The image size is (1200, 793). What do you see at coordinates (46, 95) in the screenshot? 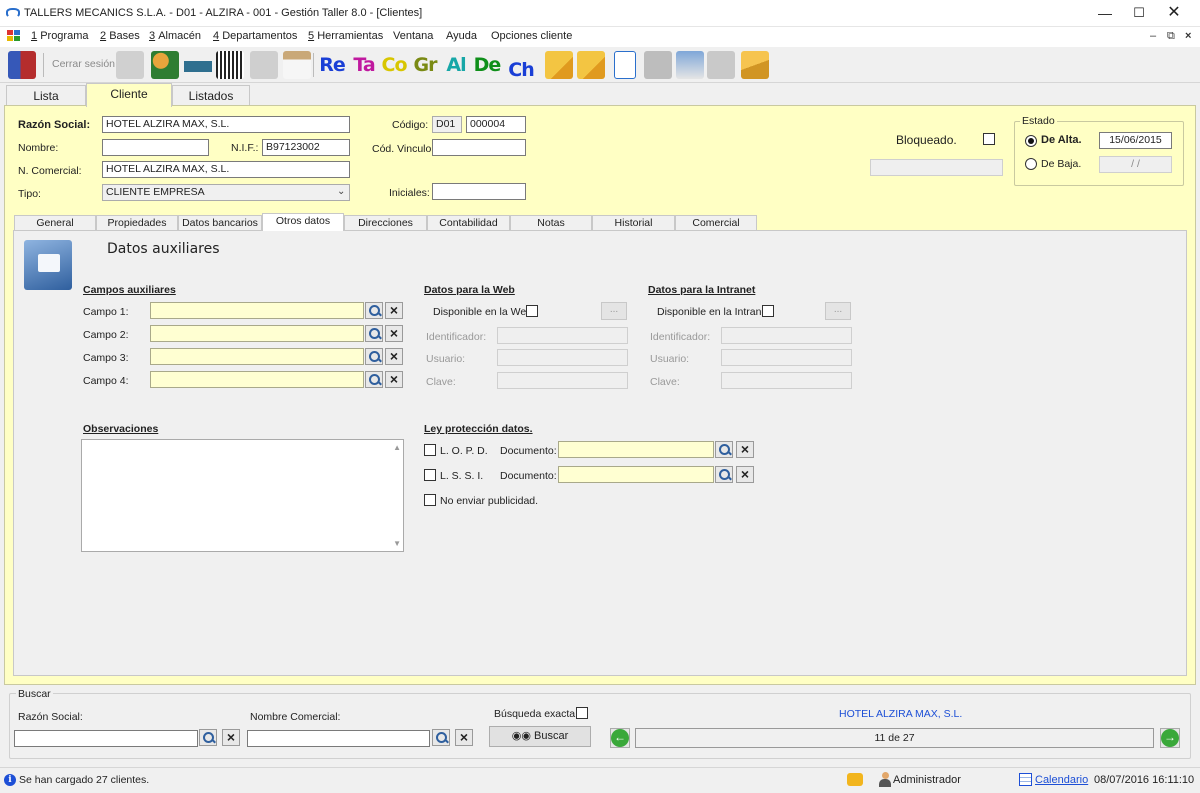
I see `tab-lista: Lista` at bounding box center [46, 95].